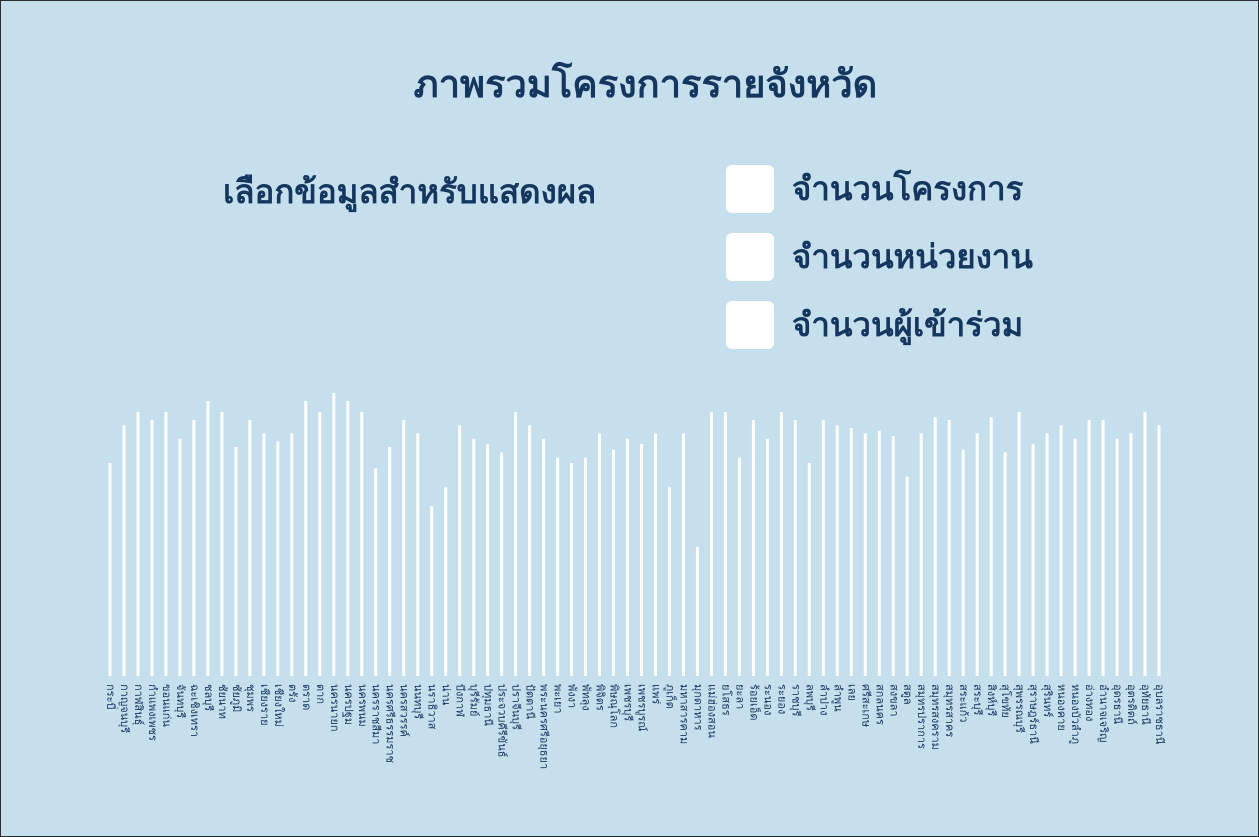 This screenshot has width=1259, height=837. What do you see at coordinates (306, 697) in the screenshot?
I see `x-tick-label: ตราด` at bounding box center [306, 697].